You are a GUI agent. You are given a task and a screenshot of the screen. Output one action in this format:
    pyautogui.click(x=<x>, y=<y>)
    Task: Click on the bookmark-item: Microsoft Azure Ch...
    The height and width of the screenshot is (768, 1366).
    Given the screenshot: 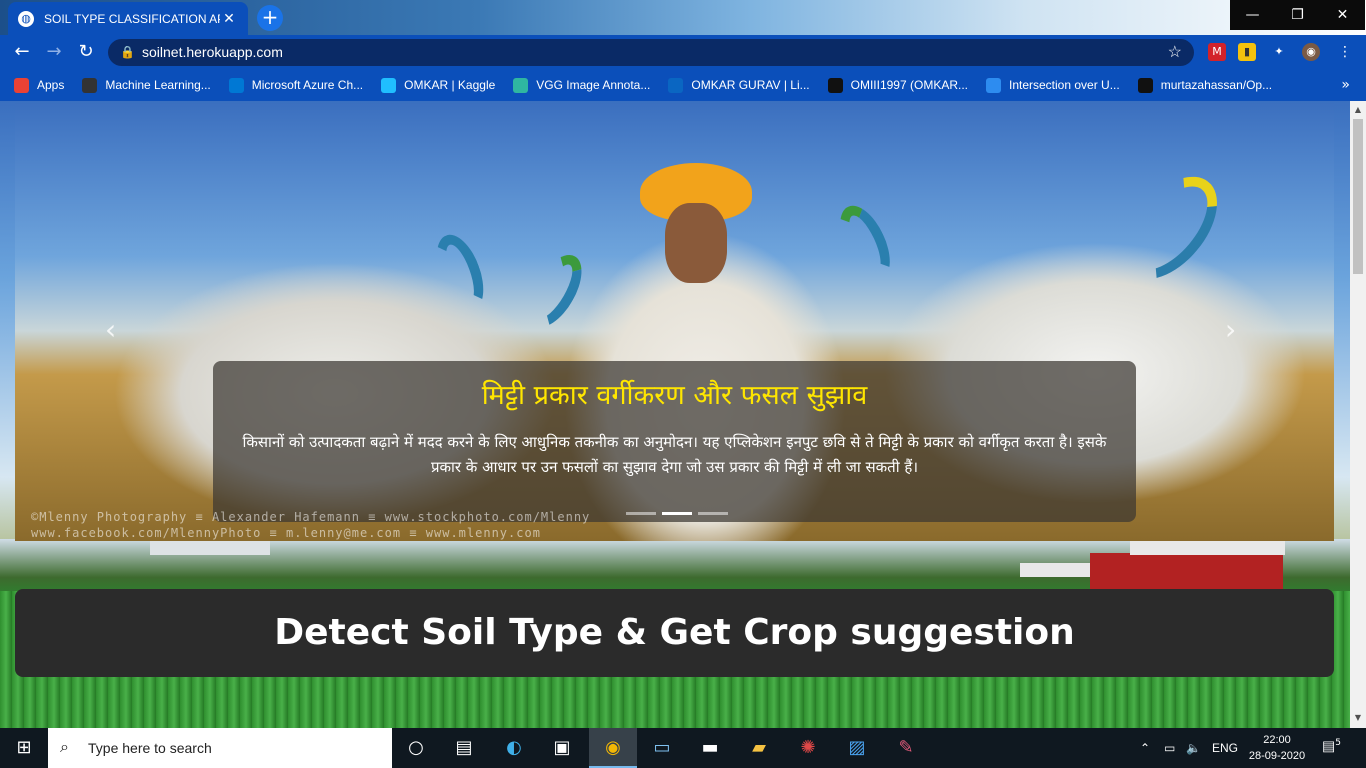 What is the action you would take?
    pyautogui.click(x=296, y=85)
    